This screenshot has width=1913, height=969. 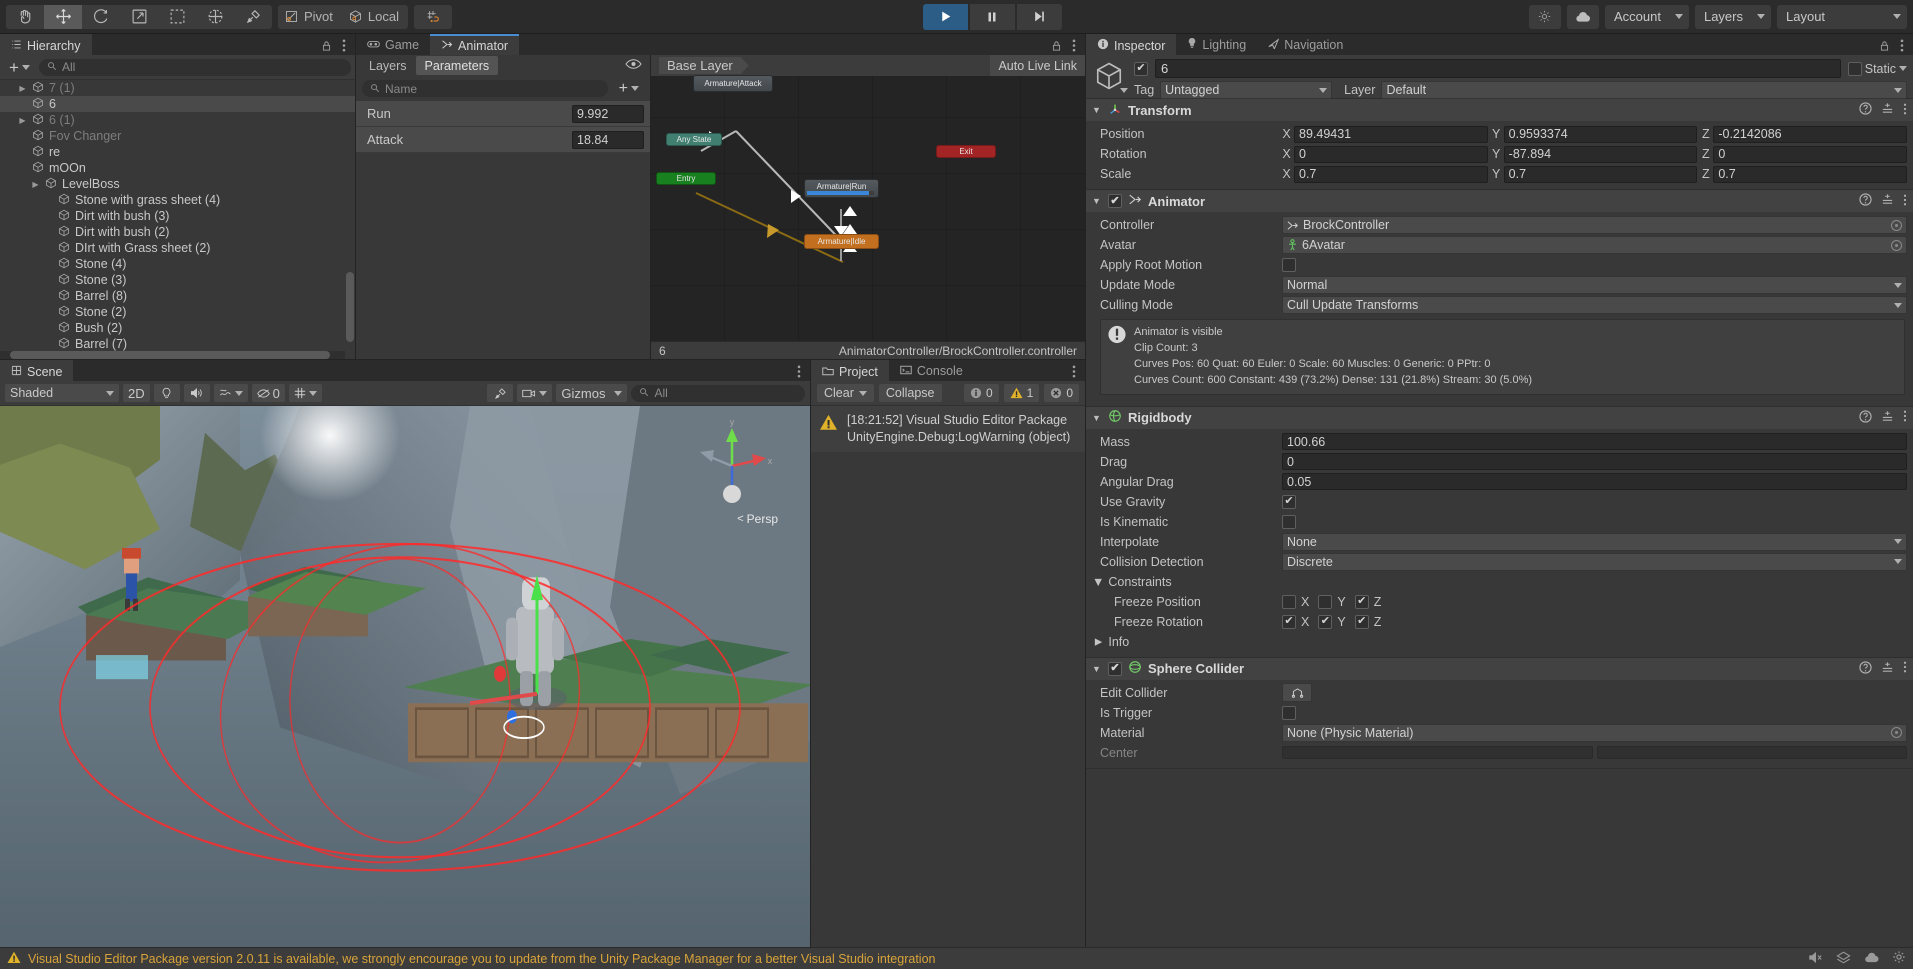 What do you see at coordinates (310, 17) in the screenshot?
I see `pivot-toggle-button: Pivot` at bounding box center [310, 17].